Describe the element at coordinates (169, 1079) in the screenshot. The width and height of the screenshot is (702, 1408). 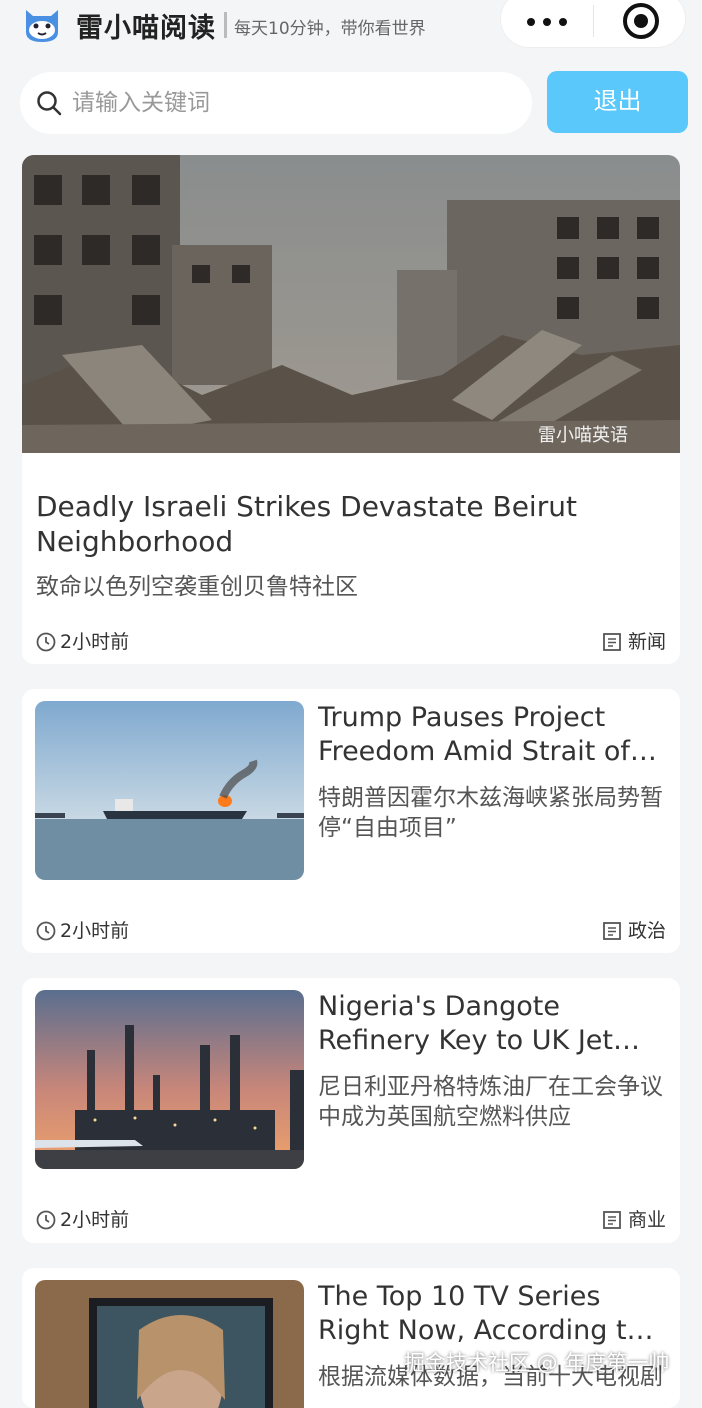
I see `refinery-image` at that location.